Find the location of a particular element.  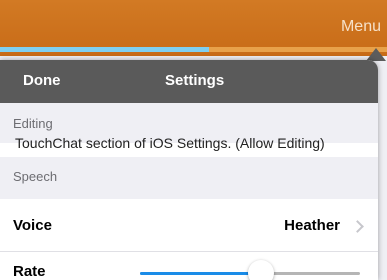

rate-label: Rate is located at coordinates (29, 271).